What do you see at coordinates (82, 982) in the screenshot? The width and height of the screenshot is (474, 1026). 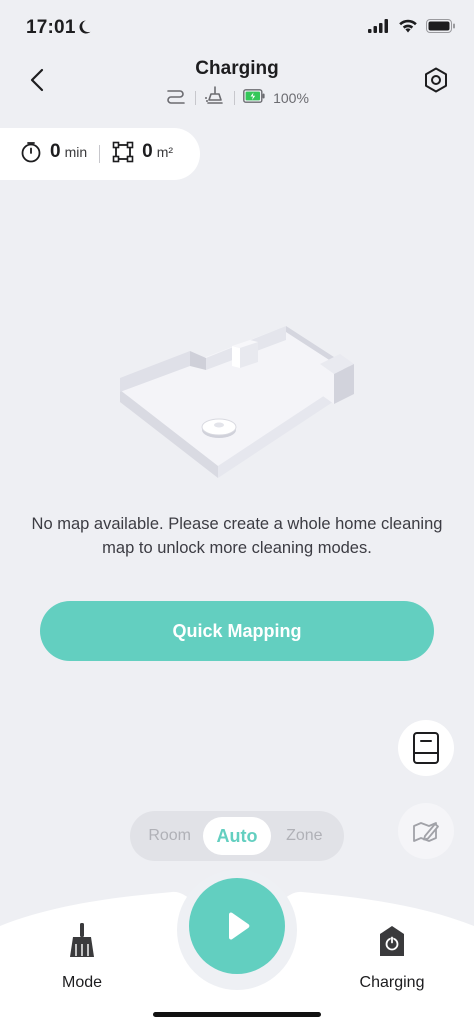 I see `nav-mode-label: Mode` at bounding box center [82, 982].